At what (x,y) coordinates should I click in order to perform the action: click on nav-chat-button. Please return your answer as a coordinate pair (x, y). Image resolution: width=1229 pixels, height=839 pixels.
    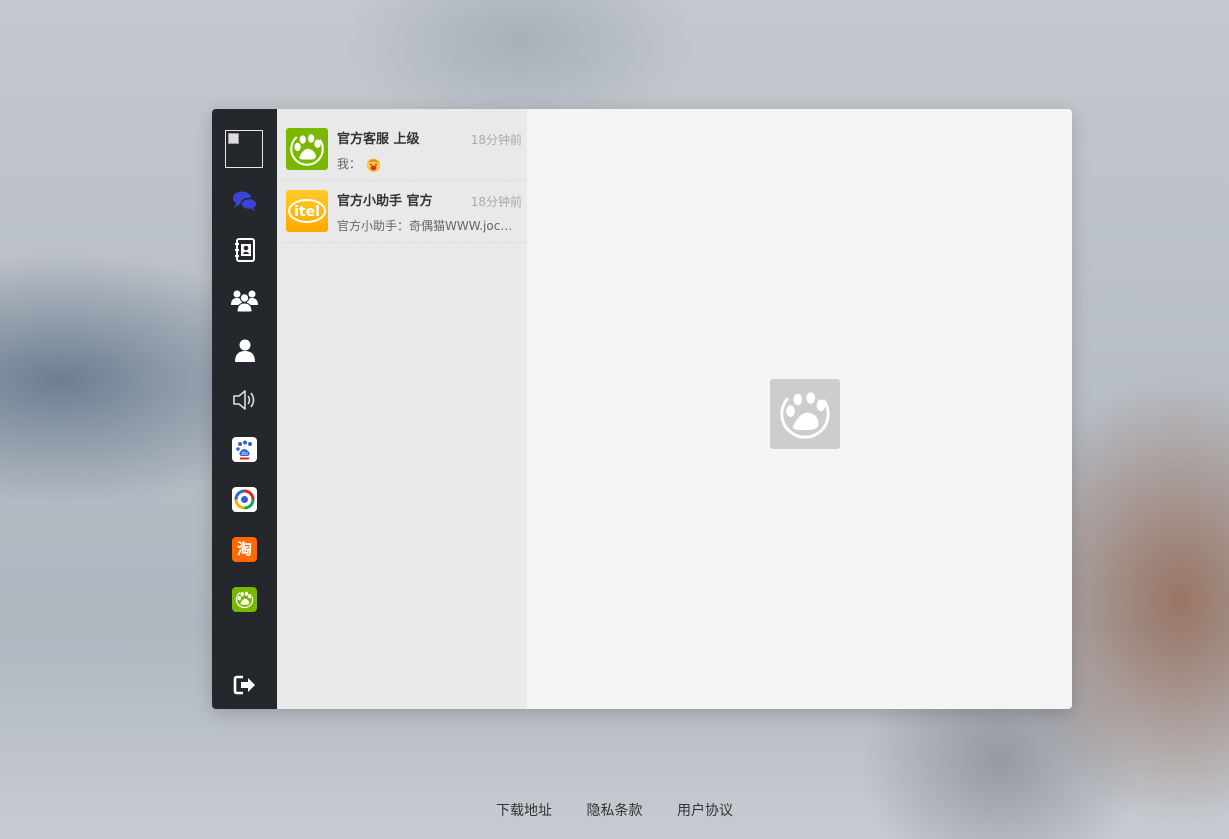
    Looking at the image, I should click on (244, 200).